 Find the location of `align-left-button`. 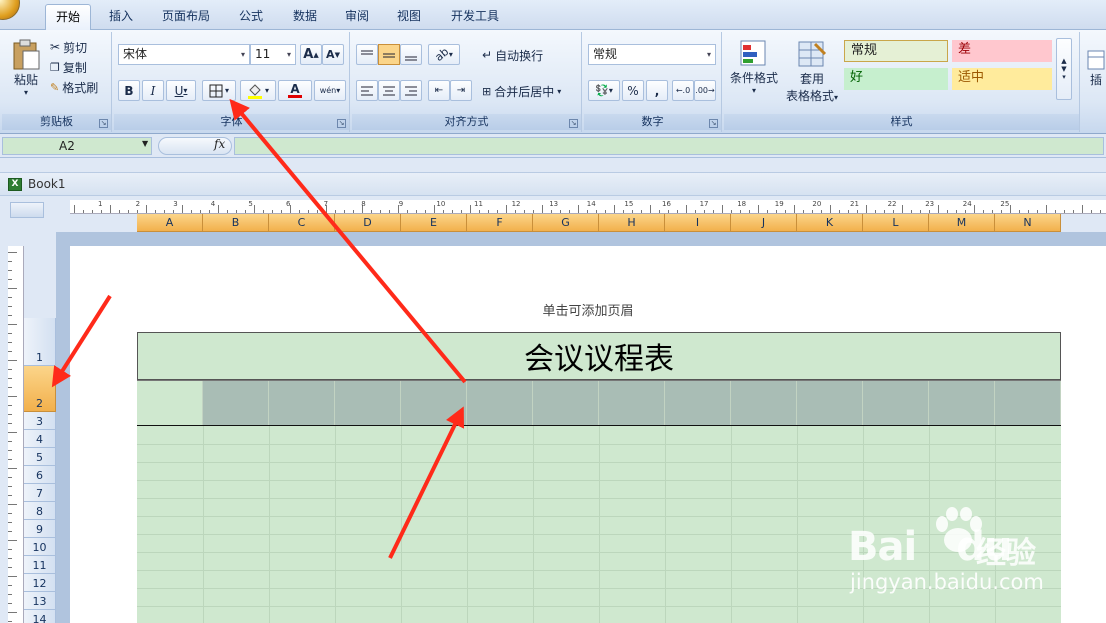

align-left-button is located at coordinates (367, 90).